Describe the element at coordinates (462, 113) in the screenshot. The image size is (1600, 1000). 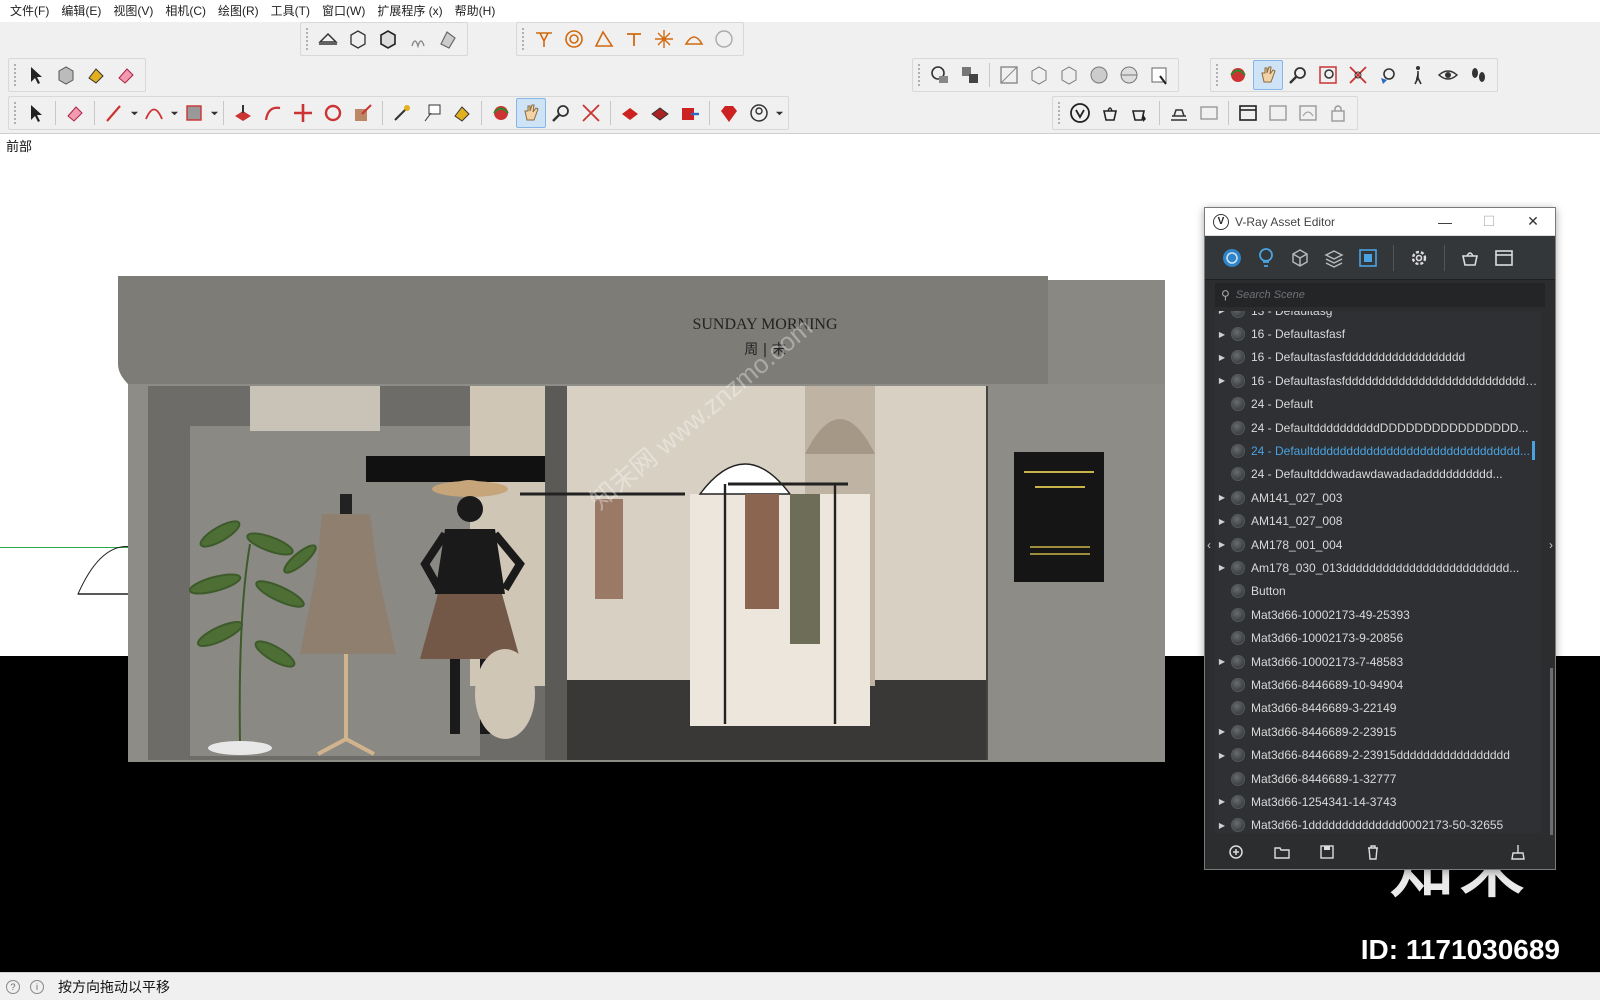
I see `paint-tool-icon` at that location.